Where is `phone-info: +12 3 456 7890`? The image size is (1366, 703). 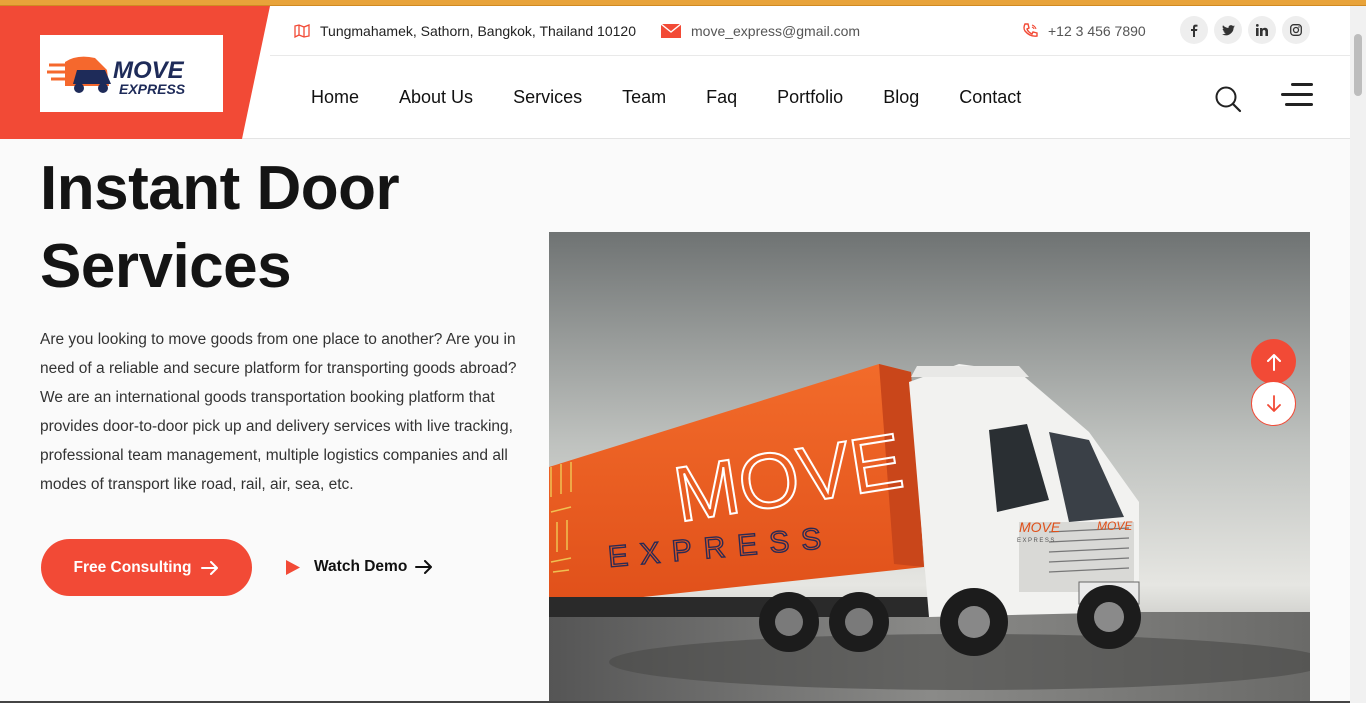 phone-info: +12 3 456 7890 is located at coordinates (1084, 31).